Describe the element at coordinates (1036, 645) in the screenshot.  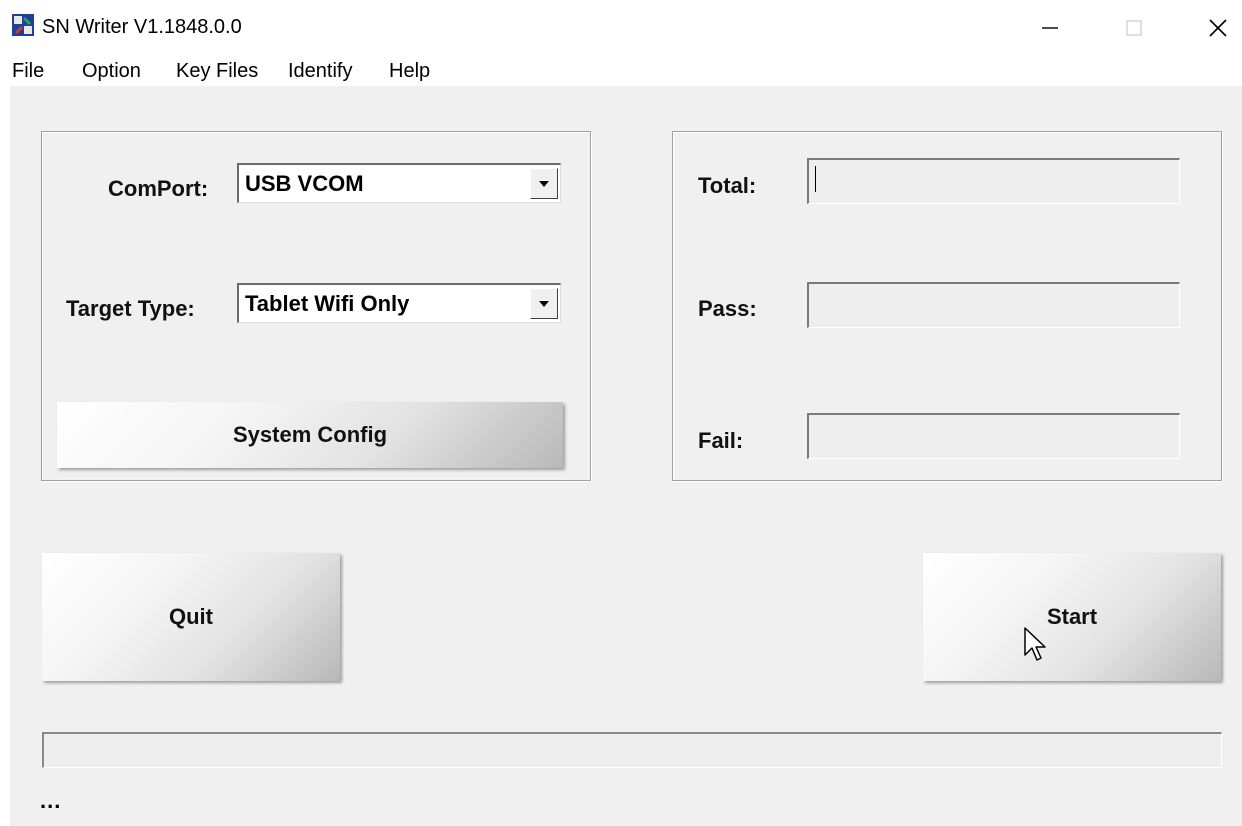
I see `mouse-pointer-icon` at that location.